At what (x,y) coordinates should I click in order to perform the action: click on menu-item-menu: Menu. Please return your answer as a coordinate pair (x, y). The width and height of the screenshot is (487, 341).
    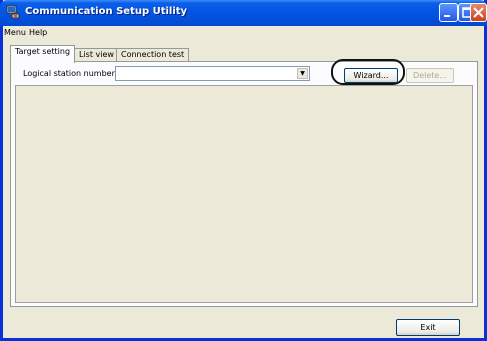
    Looking at the image, I should click on (15, 32).